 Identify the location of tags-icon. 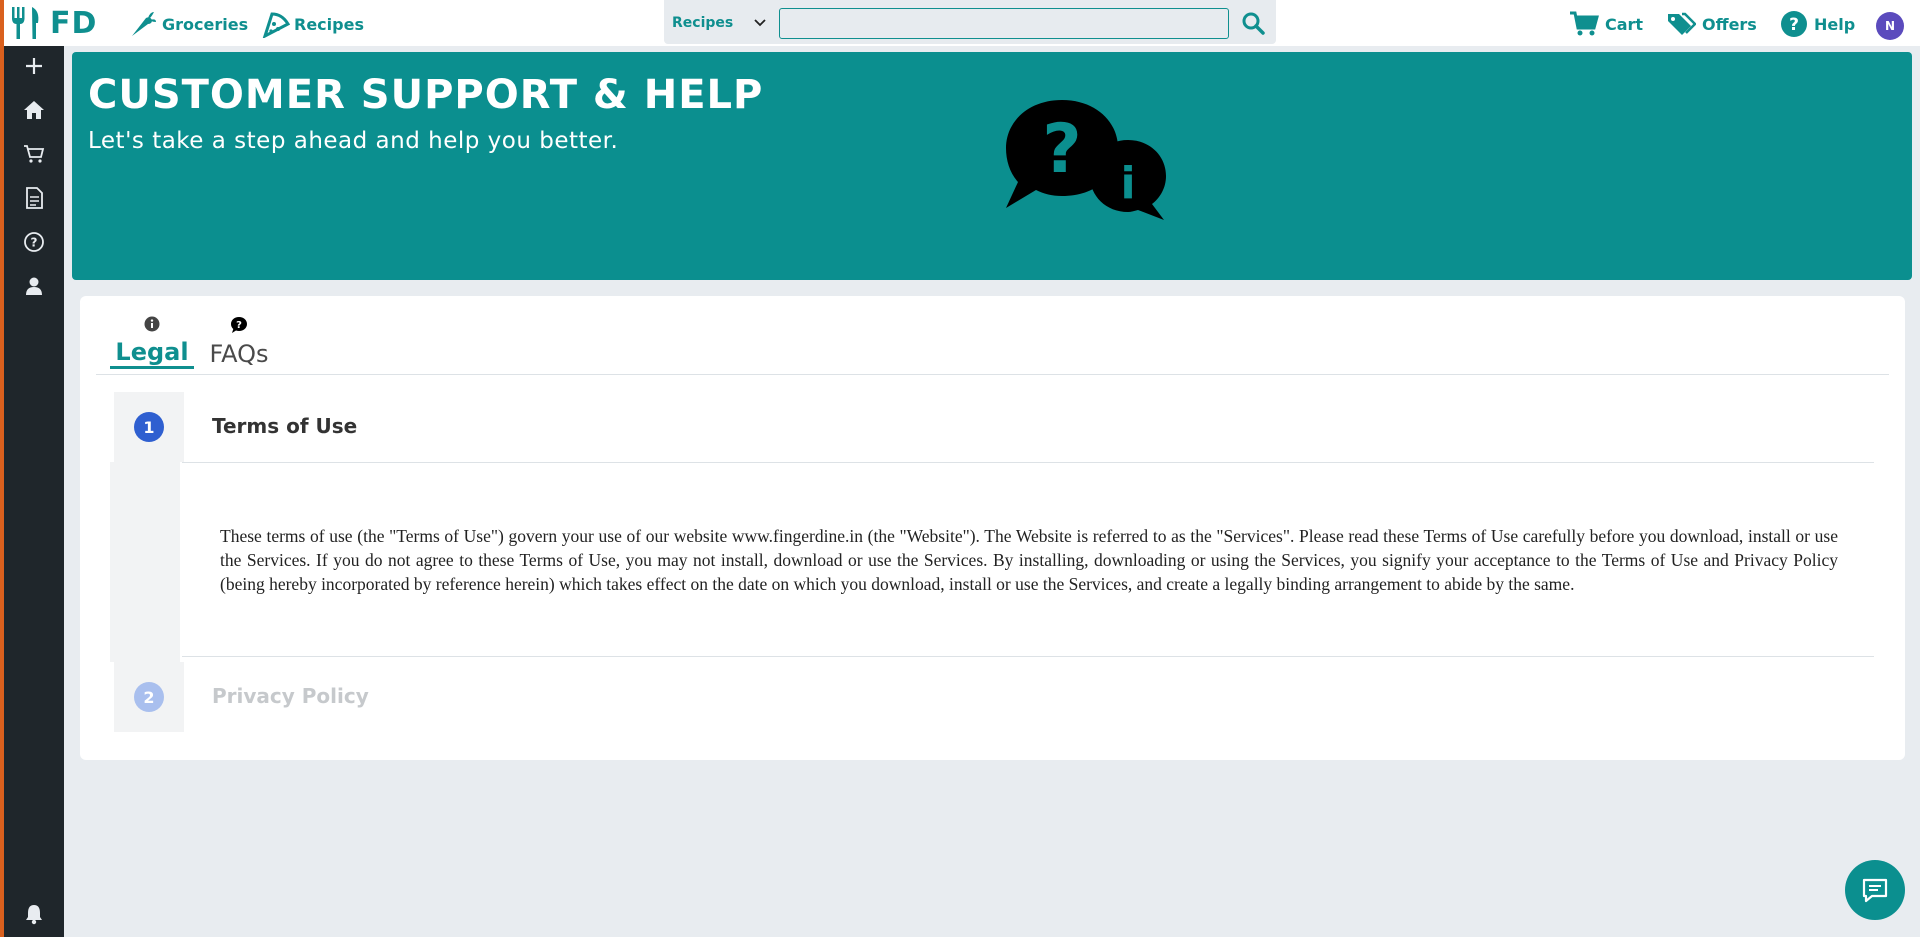
(1682, 23).